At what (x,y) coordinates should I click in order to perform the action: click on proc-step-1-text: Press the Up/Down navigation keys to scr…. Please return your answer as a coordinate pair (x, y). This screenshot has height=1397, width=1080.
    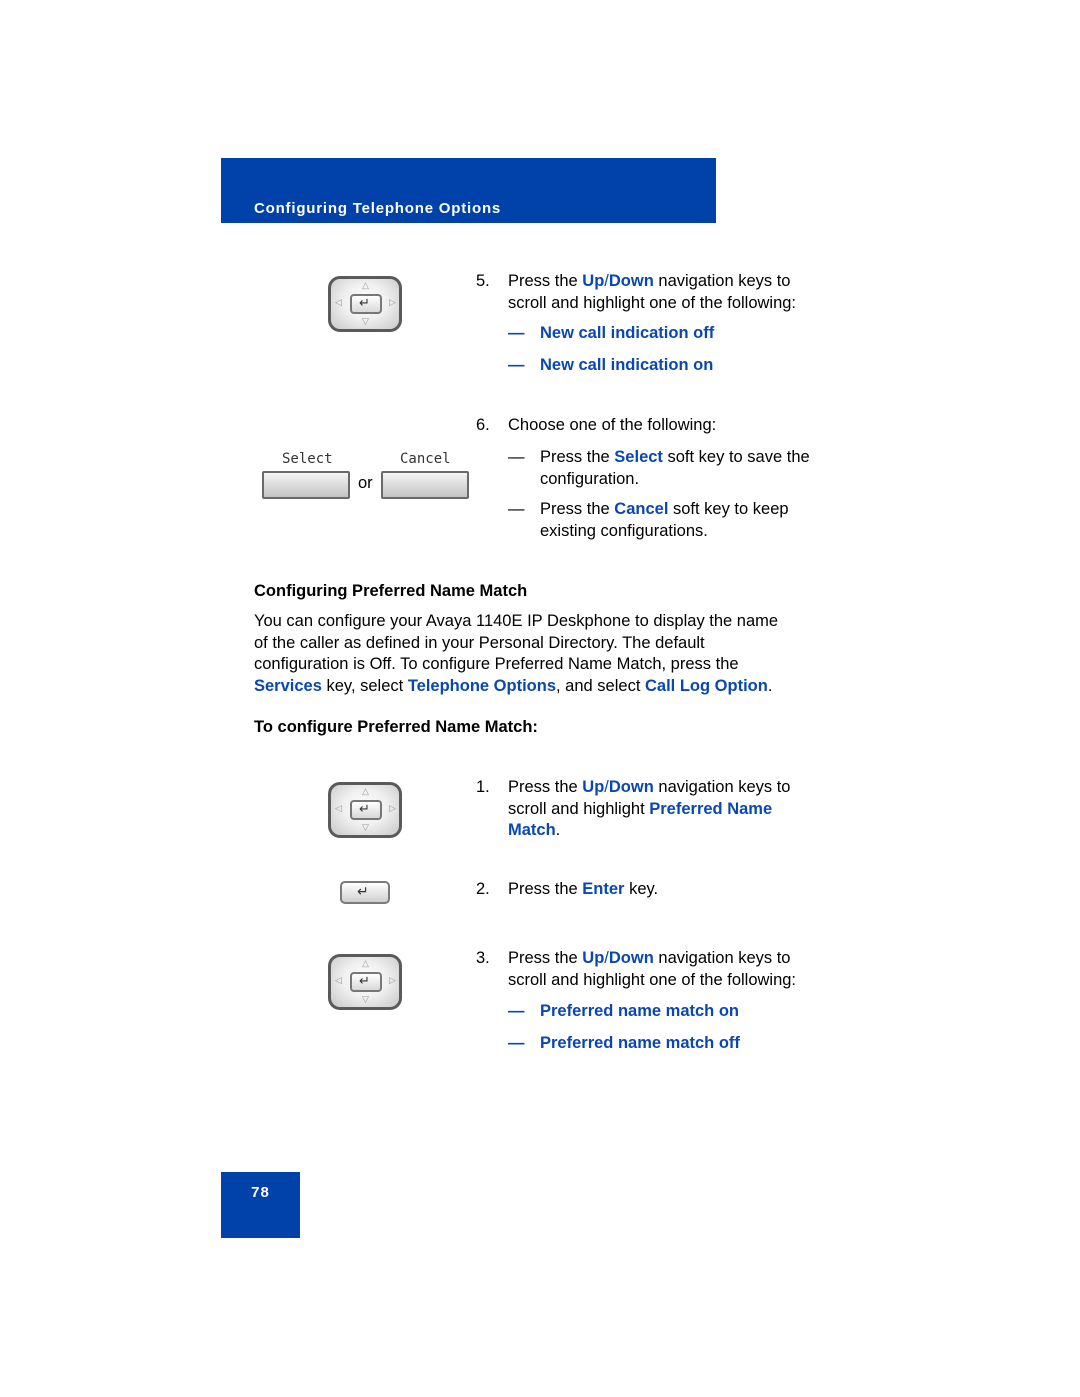
    Looking at the image, I should click on (649, 808).